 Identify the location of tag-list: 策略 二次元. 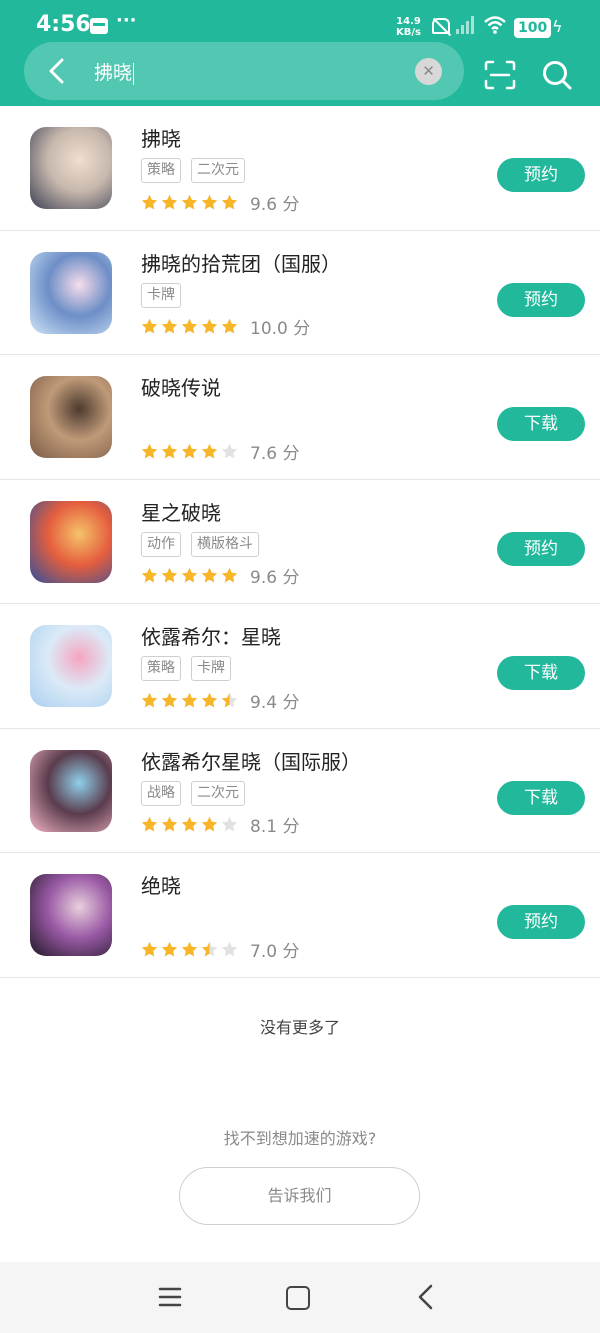
(193, 170).